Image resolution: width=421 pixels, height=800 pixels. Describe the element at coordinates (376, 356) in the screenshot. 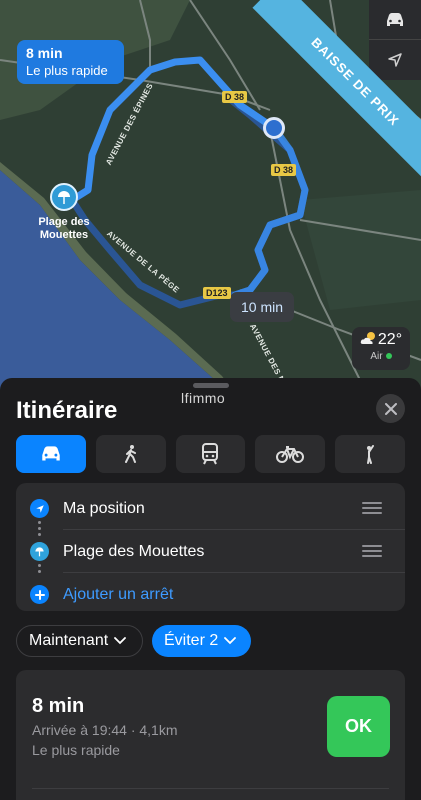

I see `air-quality-label: Air` at that location.